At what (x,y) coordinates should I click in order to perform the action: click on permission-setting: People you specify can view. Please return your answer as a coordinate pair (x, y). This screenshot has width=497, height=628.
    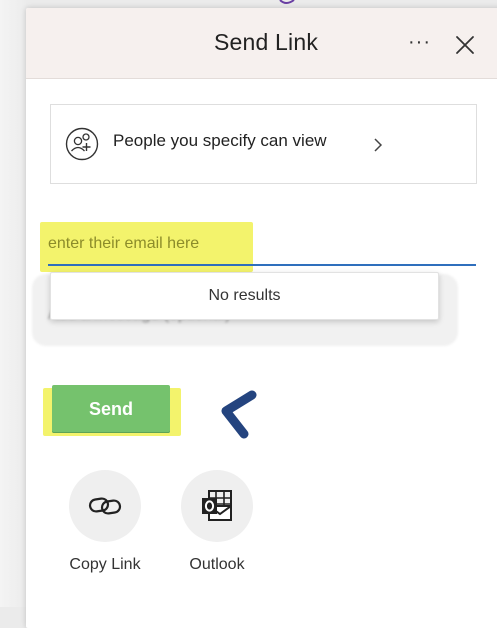
    Looking at the image, I should click on (263, 144).